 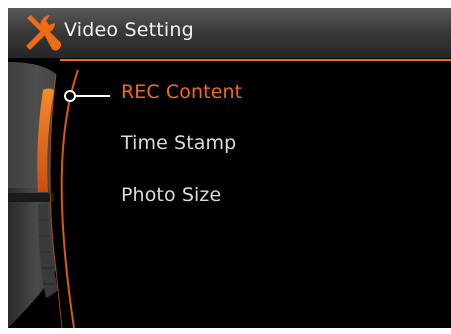 I want to click on dial-orange-arc, so click(x=69, y=198).